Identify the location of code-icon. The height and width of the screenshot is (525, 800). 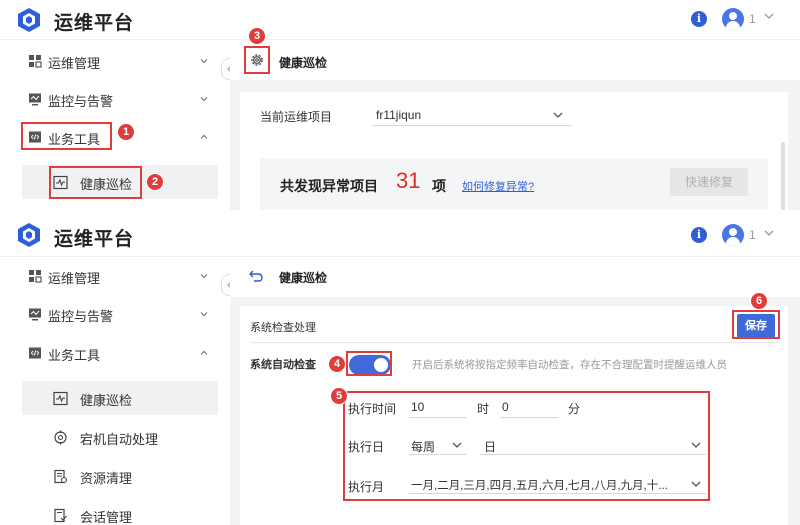
(35, 353).